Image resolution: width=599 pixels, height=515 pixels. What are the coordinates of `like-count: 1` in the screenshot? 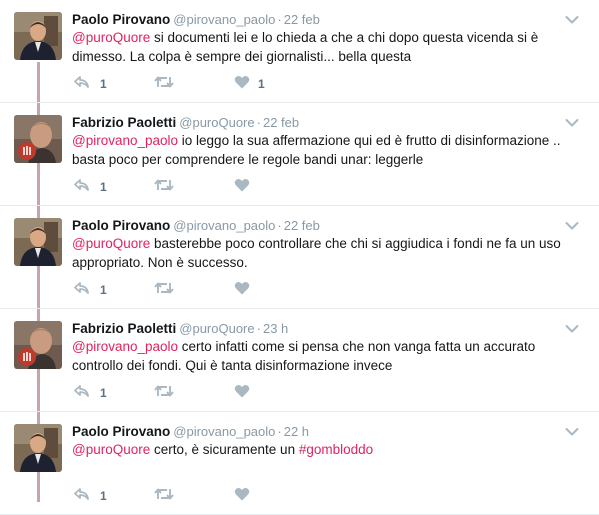 It's located at (261, 84).